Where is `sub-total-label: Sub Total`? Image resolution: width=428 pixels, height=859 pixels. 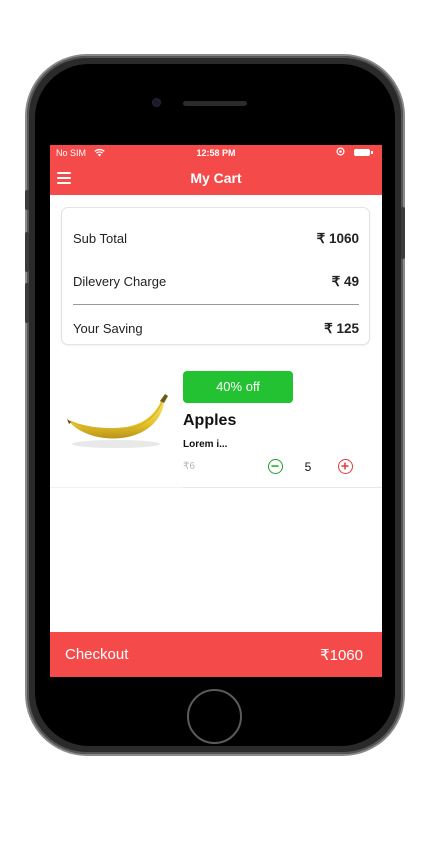 sub-total-label: Sub Total is located at coordinates (100, 238).